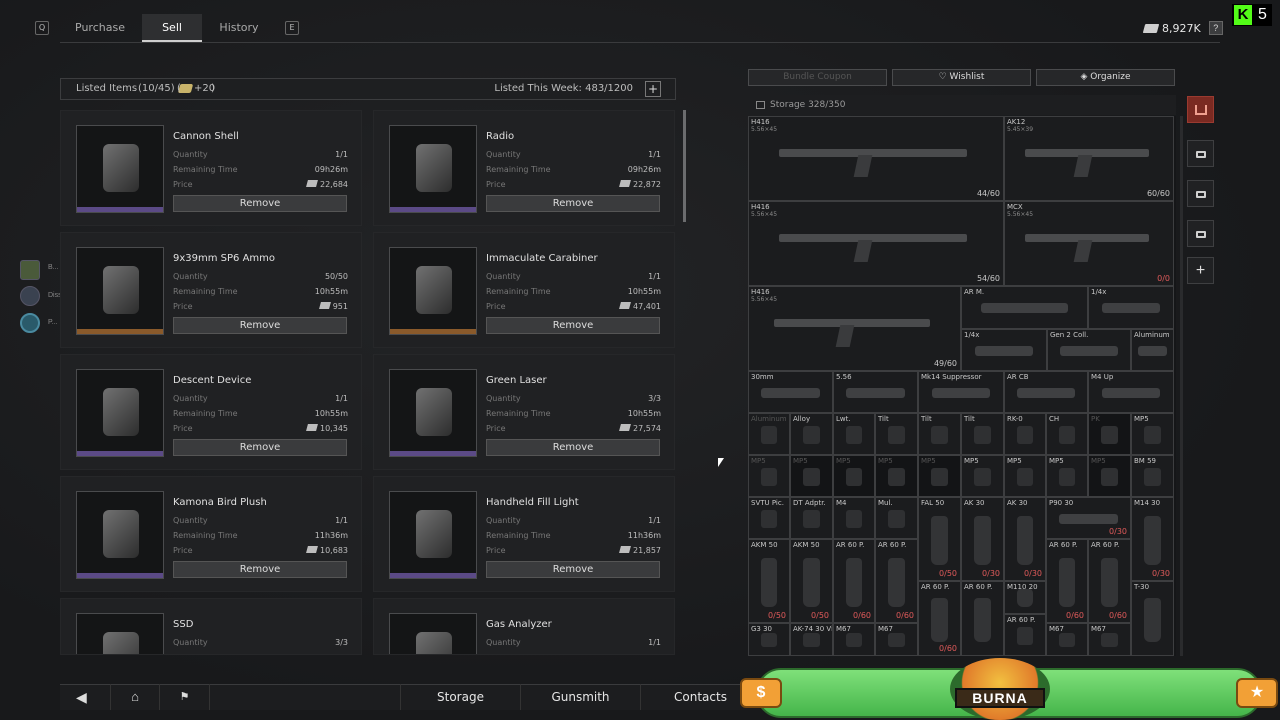  What do you see at coordinates (185, 697) in the screenshot?
I see `flag-icon: ⚑` at bounding box center [185, 697].